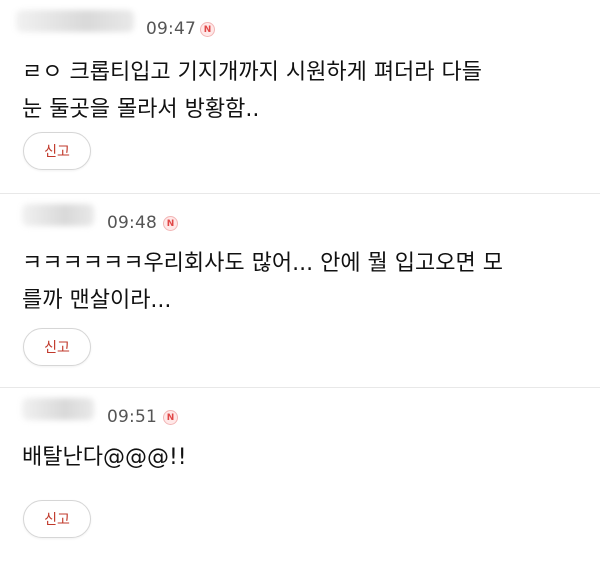  What do you see at coordinates (132, 417) in the screenshot?
I see `comment-time: 09:51` at bounding box center [132, 417].